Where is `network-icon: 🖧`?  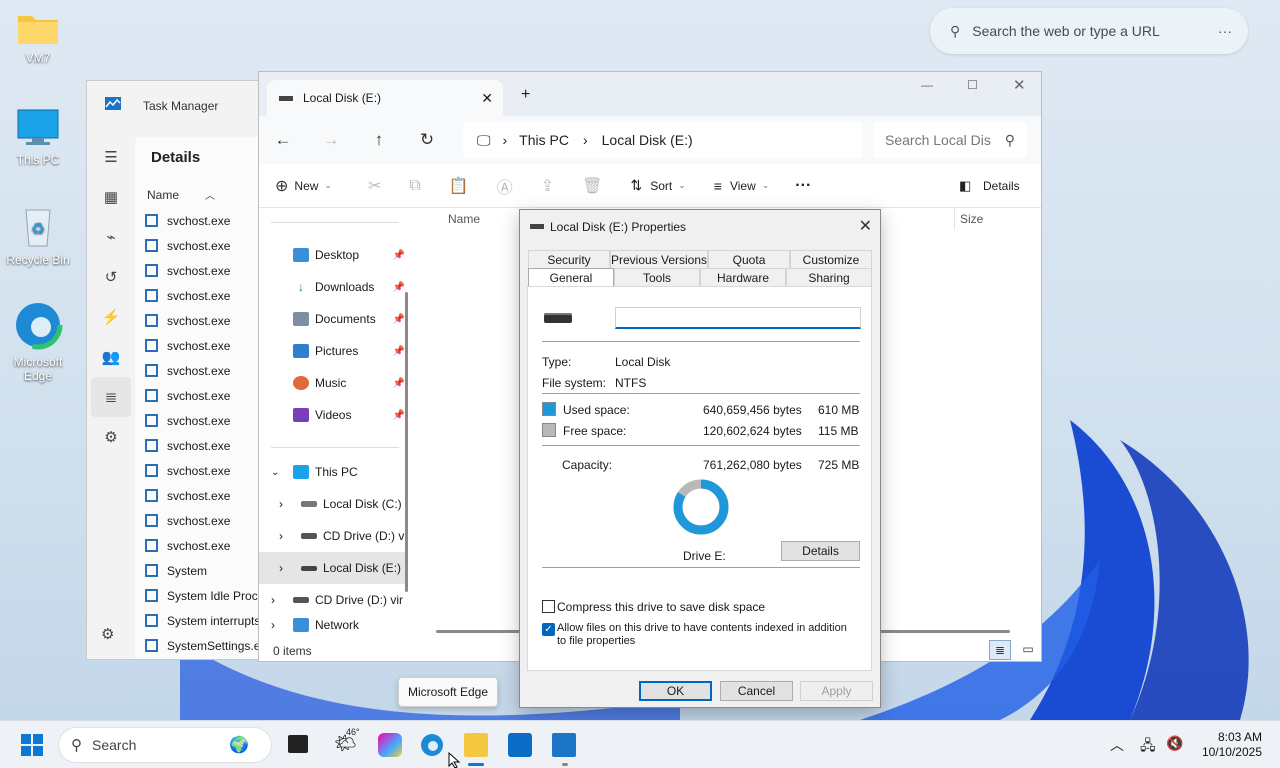 network-icon: 🖧 is located at coordinates (1148, 747).